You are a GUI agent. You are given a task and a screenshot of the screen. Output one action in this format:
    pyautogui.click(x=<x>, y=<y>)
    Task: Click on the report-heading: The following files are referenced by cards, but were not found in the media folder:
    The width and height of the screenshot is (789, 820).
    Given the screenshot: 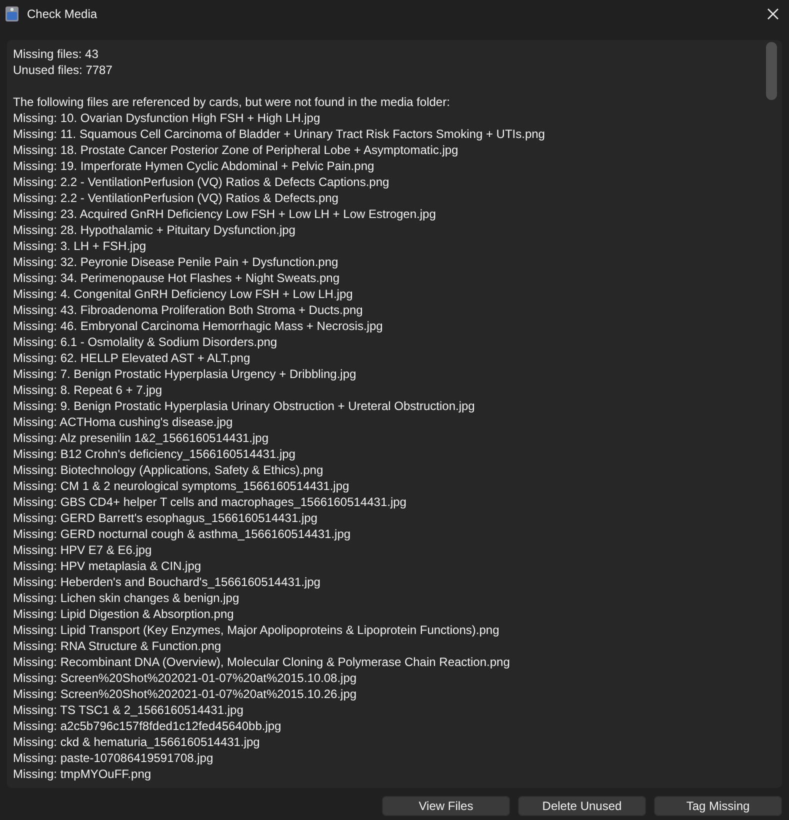 What is the action you would take?
    pyautogui.click(x=232, y=102)
    